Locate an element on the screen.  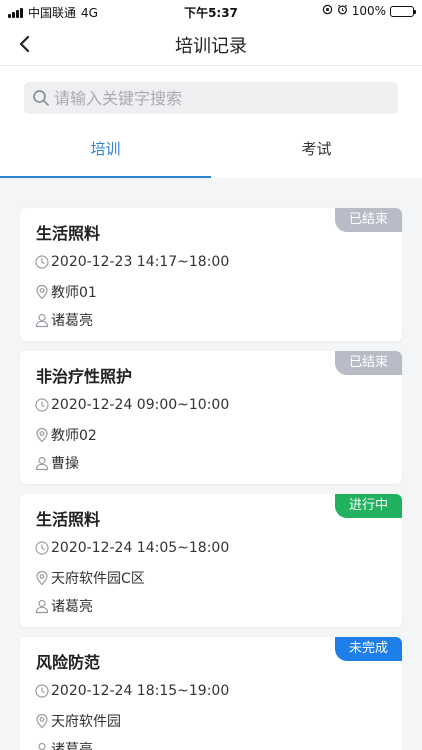
search-area is located at coordinates (211, 98).